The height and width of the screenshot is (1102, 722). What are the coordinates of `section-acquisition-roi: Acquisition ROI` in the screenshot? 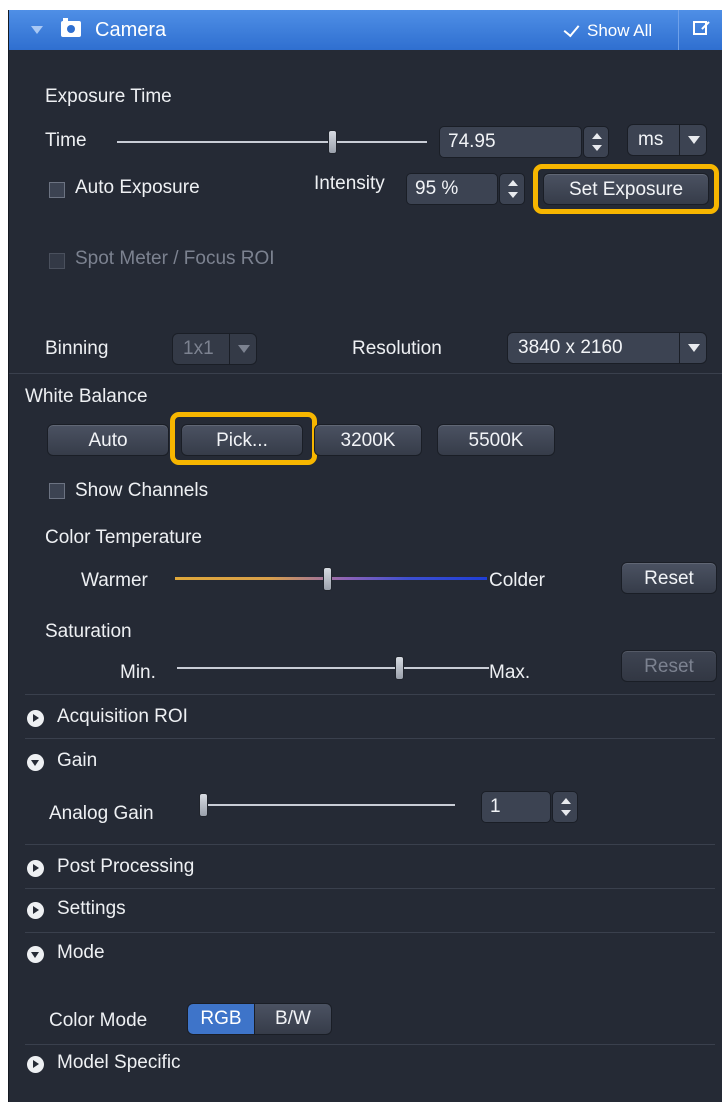 It's located at (370, 718).